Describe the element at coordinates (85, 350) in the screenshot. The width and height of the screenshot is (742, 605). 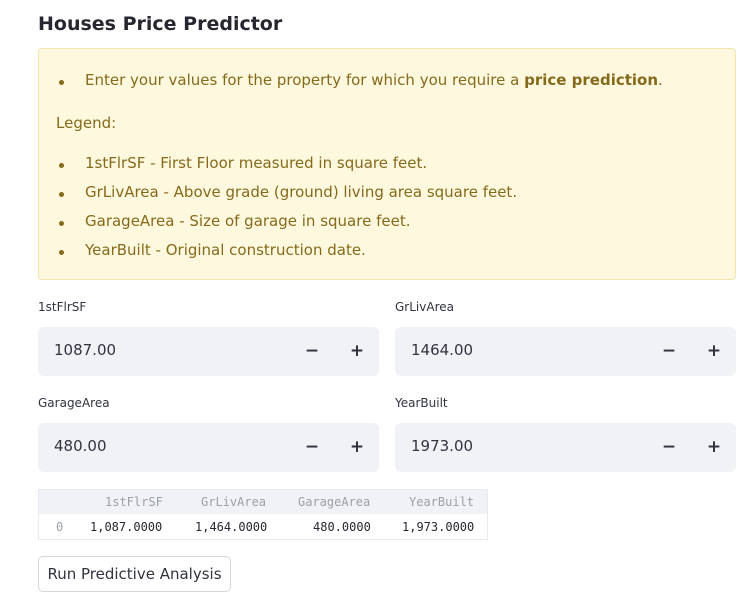
I see `input-1stflrsf-value: 1087.00` at that location.